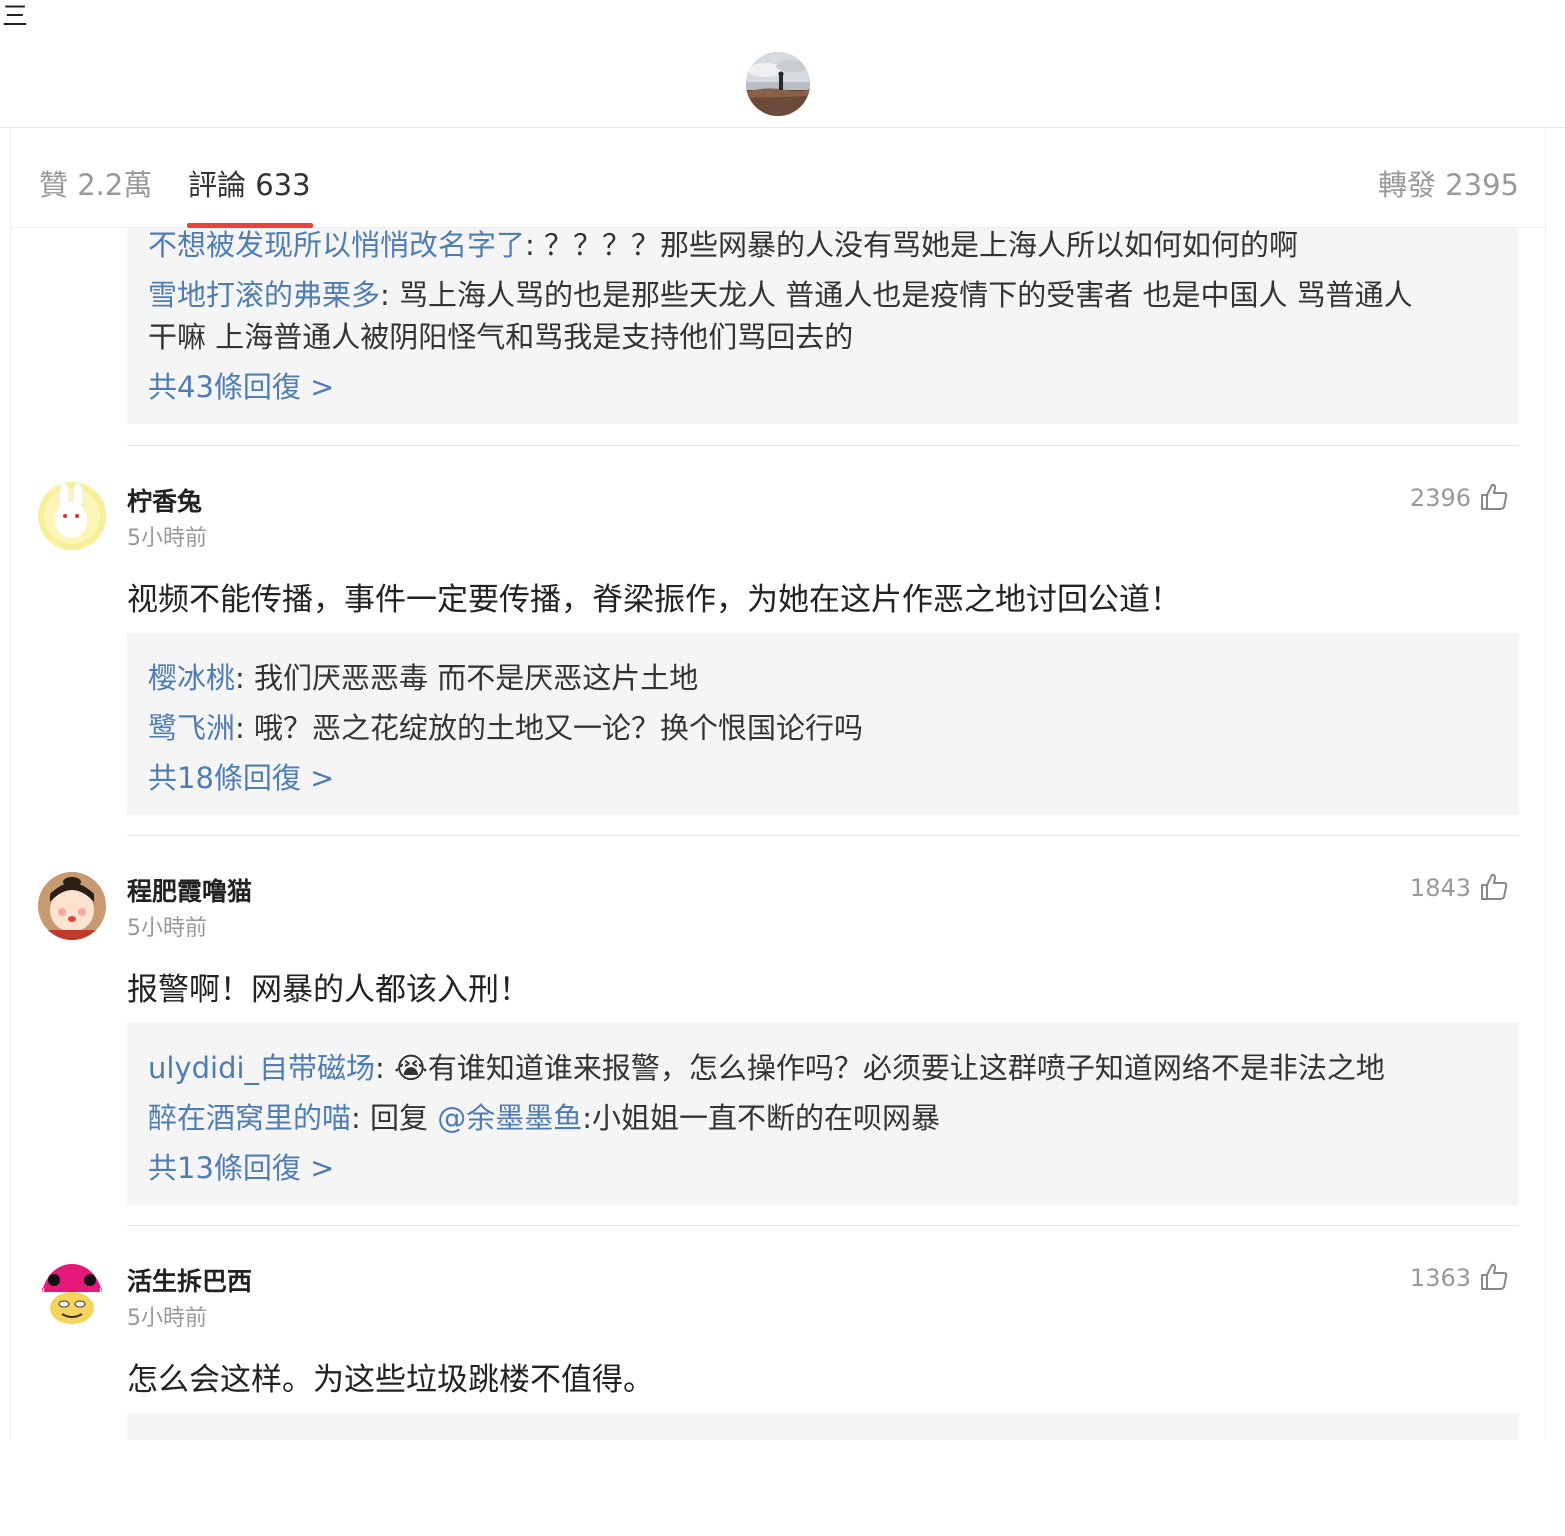 Image resolution: width=1565 pixels, height=1536 pixels. What do you see at coordinates (467, 678) in the screenshot?
I see `reply-text: : 我们厌恶恶毒 而不是厌恶这片土地` at bounding box center [467, 678].